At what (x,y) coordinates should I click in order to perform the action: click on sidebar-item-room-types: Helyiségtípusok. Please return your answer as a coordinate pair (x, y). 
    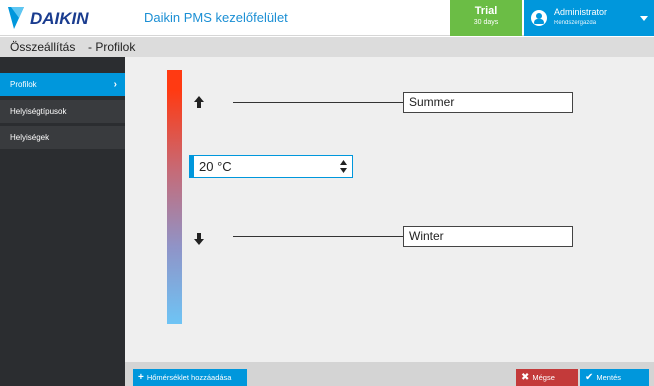
    Looking at the image, I should click on (62, 112).